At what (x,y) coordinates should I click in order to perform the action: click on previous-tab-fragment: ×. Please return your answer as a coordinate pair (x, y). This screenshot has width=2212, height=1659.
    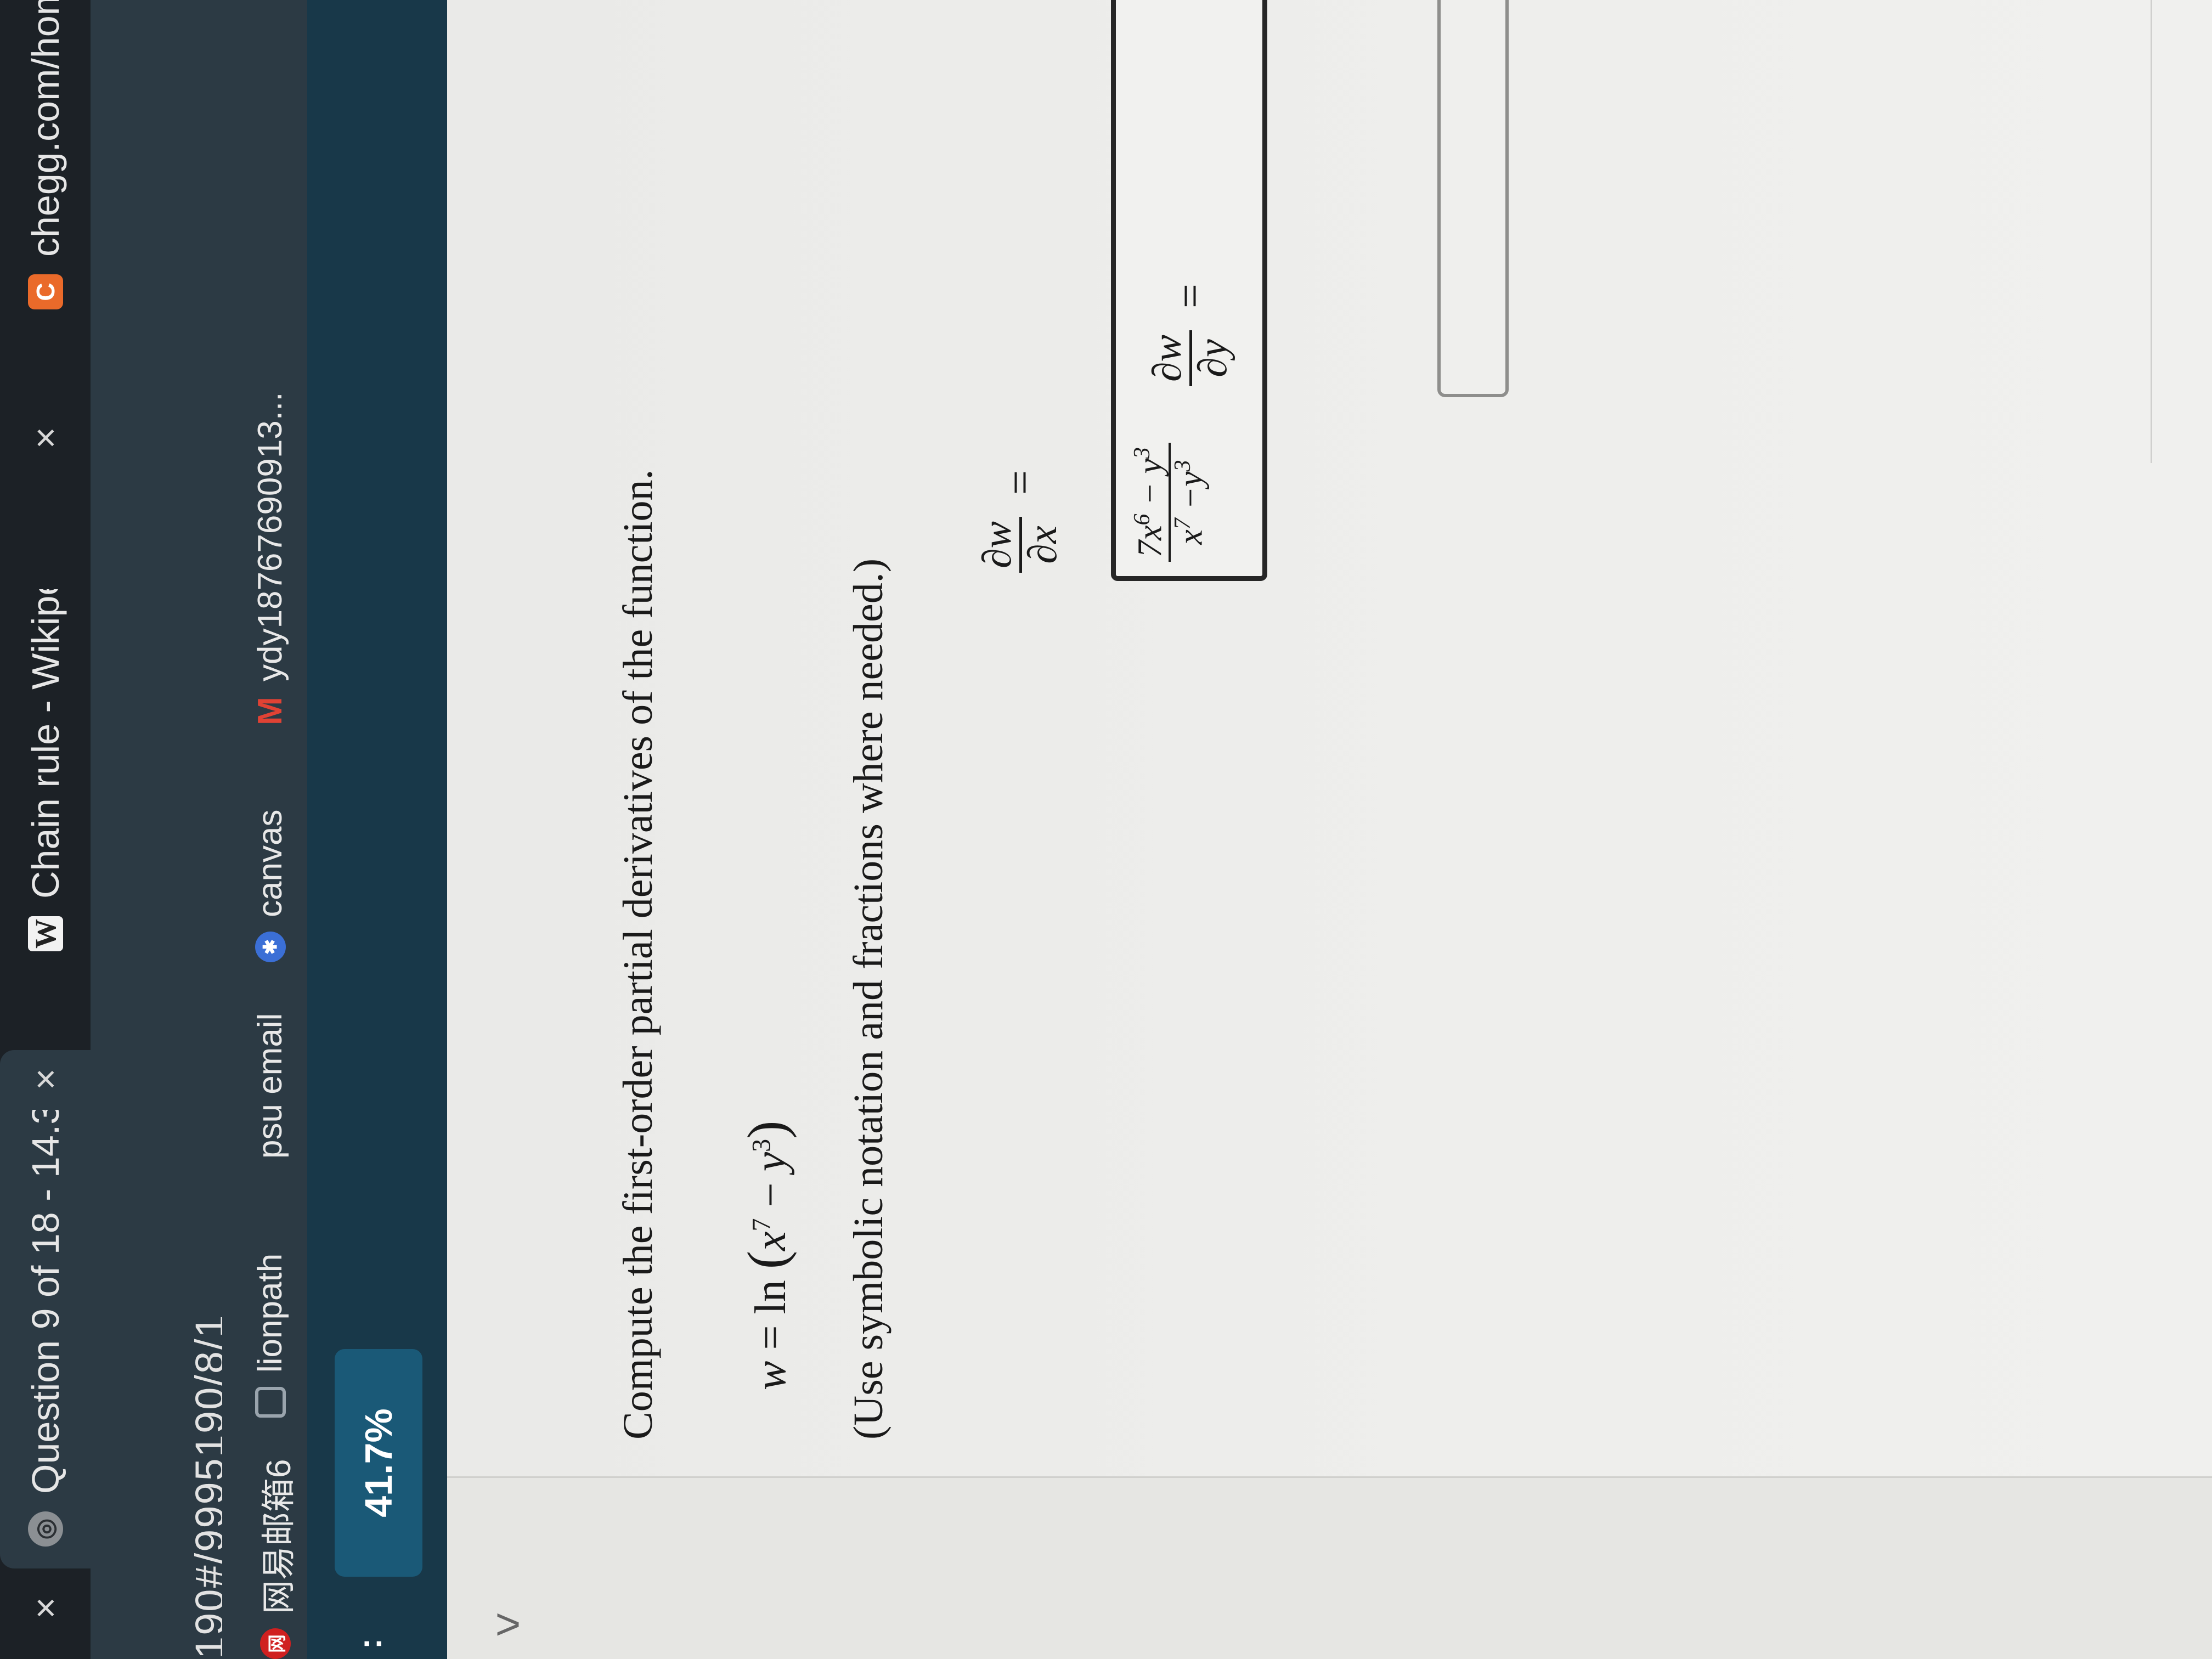
    Looking at the image, I should click on (46, 1618).